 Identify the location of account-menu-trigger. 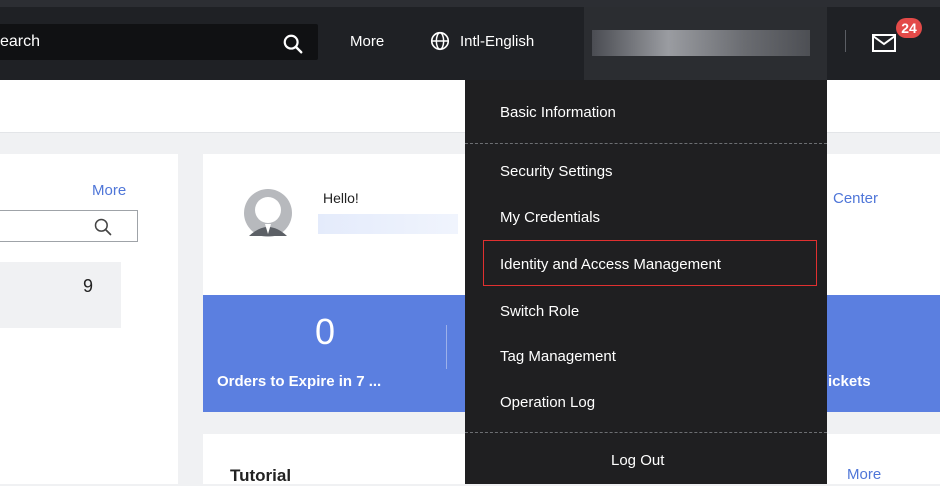
(705, 43).